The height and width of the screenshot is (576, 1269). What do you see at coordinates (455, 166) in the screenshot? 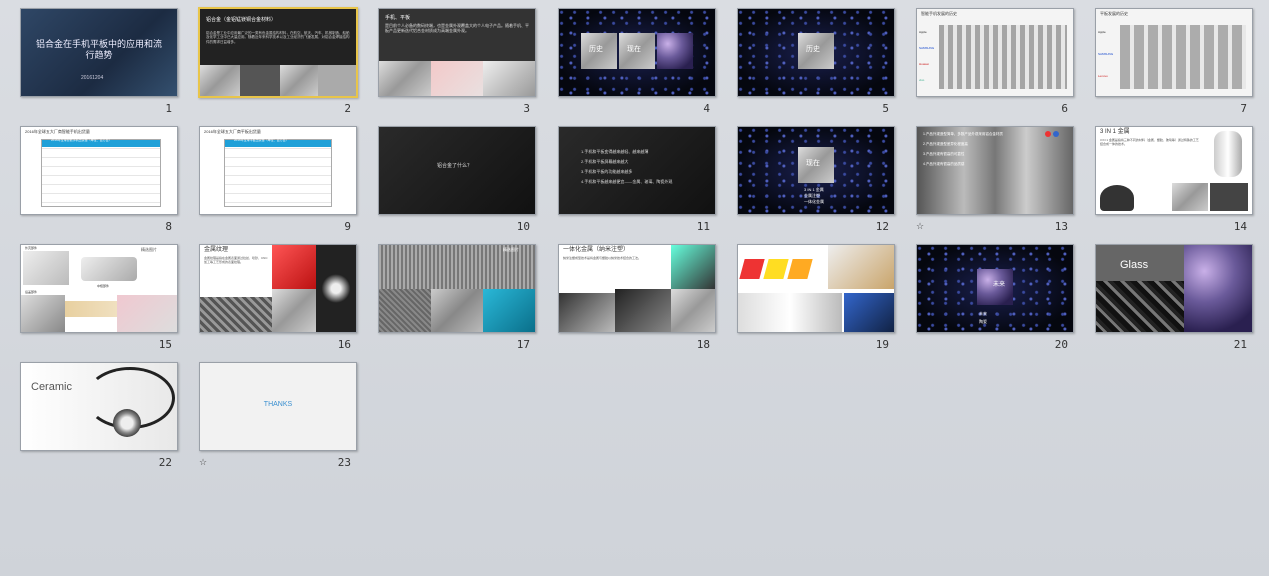
I see `slide-text: 铝合金了什么？` at bounding box center [455, 166].